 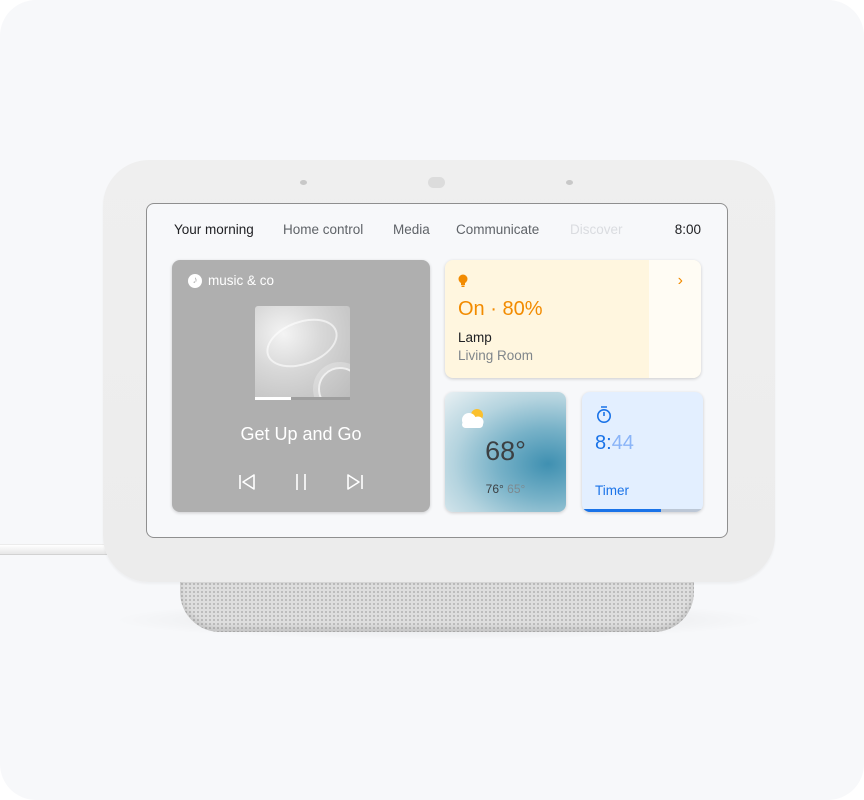 What do you see at coordinates (642, 452) in the screenshot?
I see `timer-card: 8:44 Timer` at bounding box center [642, 452].